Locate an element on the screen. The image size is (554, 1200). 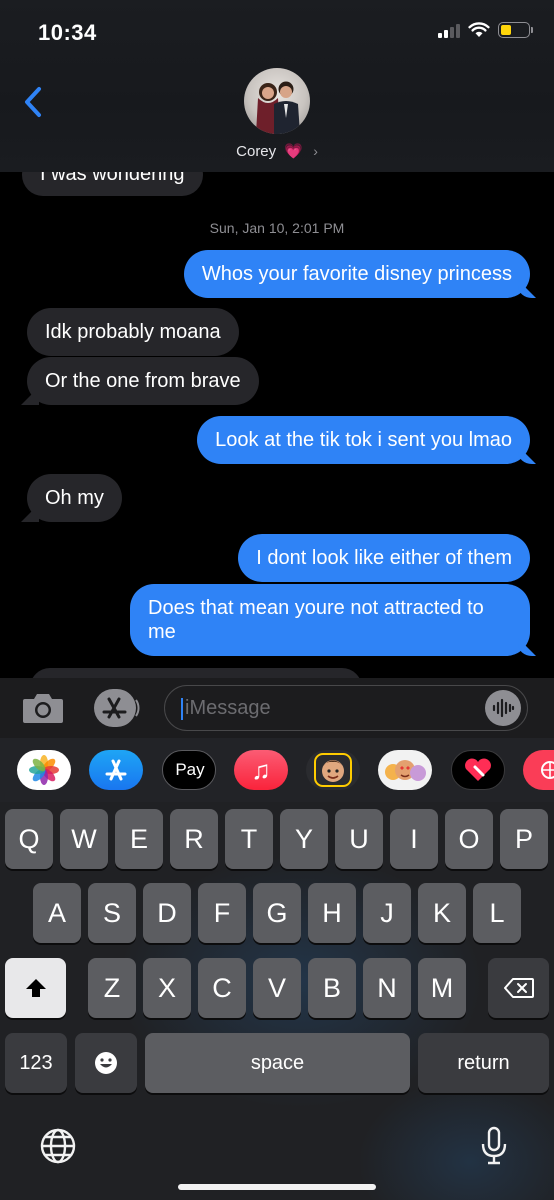
dictation-button is located at coordinates (494, 1146).